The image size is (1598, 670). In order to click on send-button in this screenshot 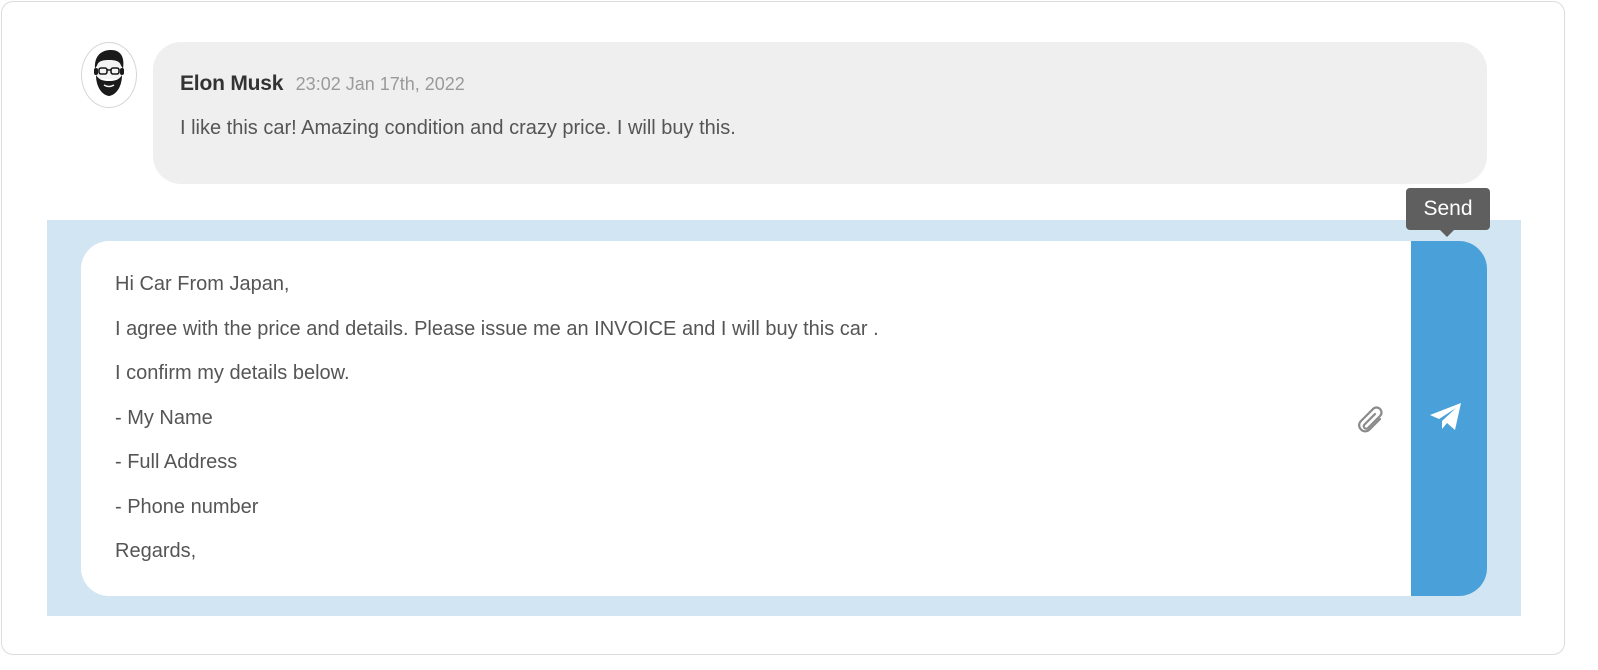, I will do `click(1449, 418)`.